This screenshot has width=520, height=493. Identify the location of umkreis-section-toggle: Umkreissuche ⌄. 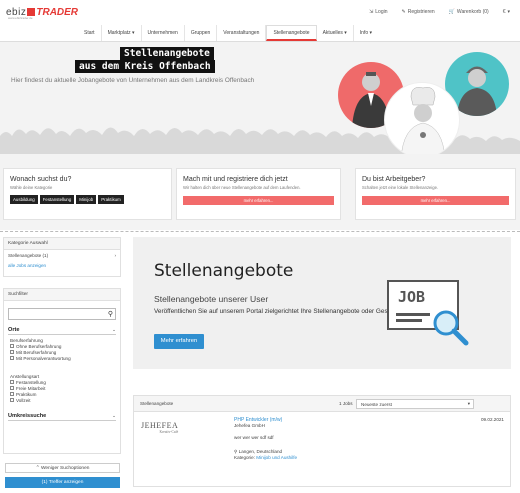
(62, 417).